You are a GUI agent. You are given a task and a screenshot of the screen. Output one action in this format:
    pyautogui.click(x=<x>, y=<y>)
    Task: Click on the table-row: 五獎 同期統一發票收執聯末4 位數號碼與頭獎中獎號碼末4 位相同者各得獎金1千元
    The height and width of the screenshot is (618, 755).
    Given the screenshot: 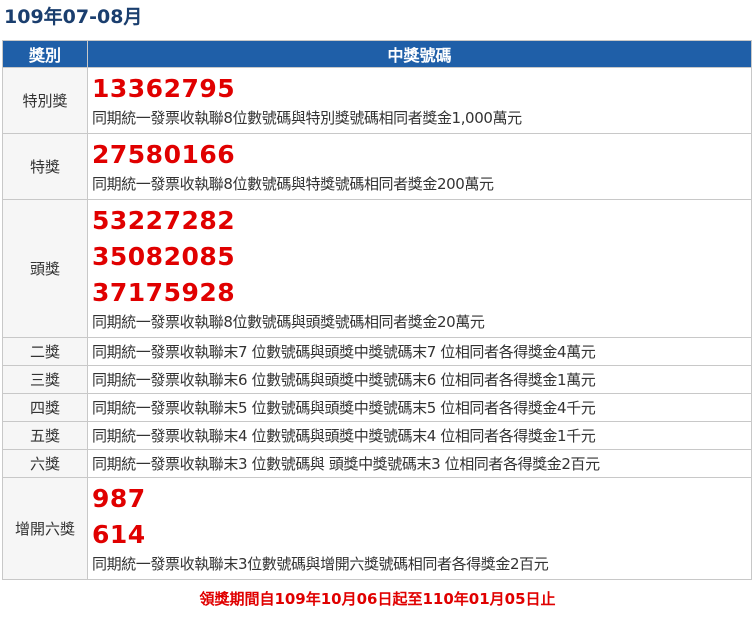 What is the action you would take?
    pyautogui.click(x=377, y=435)
    